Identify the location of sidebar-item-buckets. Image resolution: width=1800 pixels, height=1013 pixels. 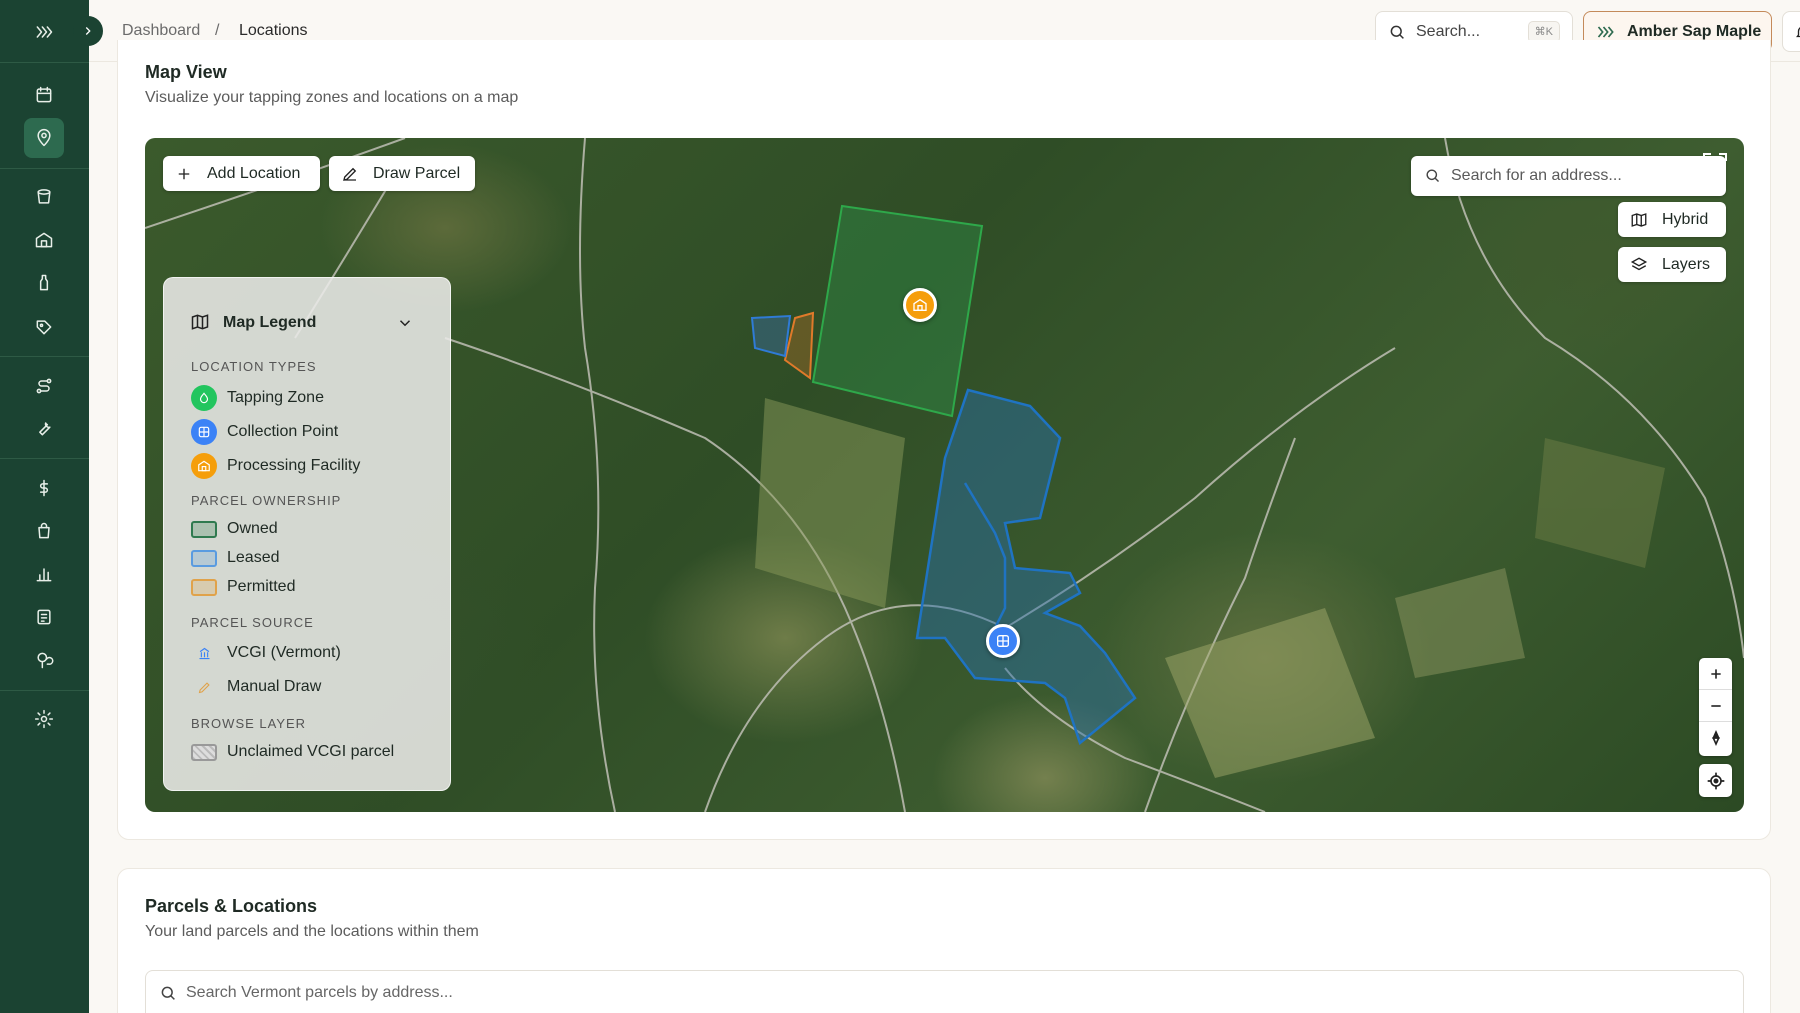
(44, 197).